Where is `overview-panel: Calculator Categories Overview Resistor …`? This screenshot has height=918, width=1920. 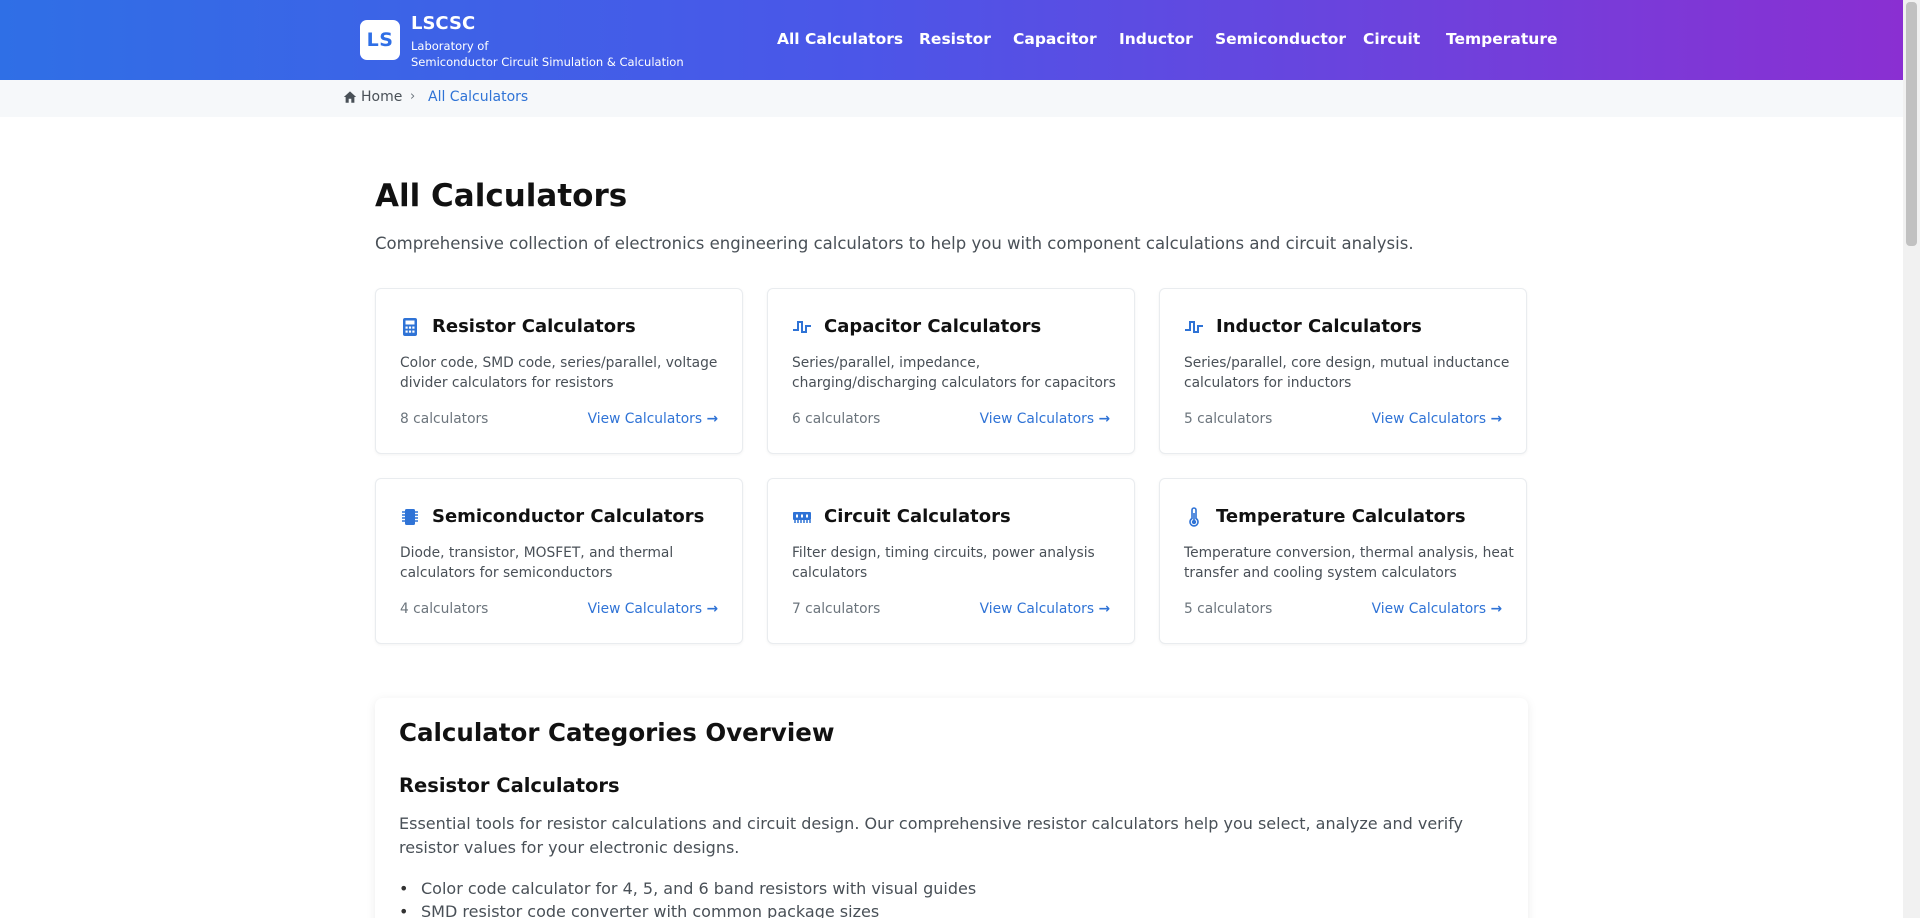 overview-panel: Calculator Categories Overview Resistor … is located at coordinates (951, 808).